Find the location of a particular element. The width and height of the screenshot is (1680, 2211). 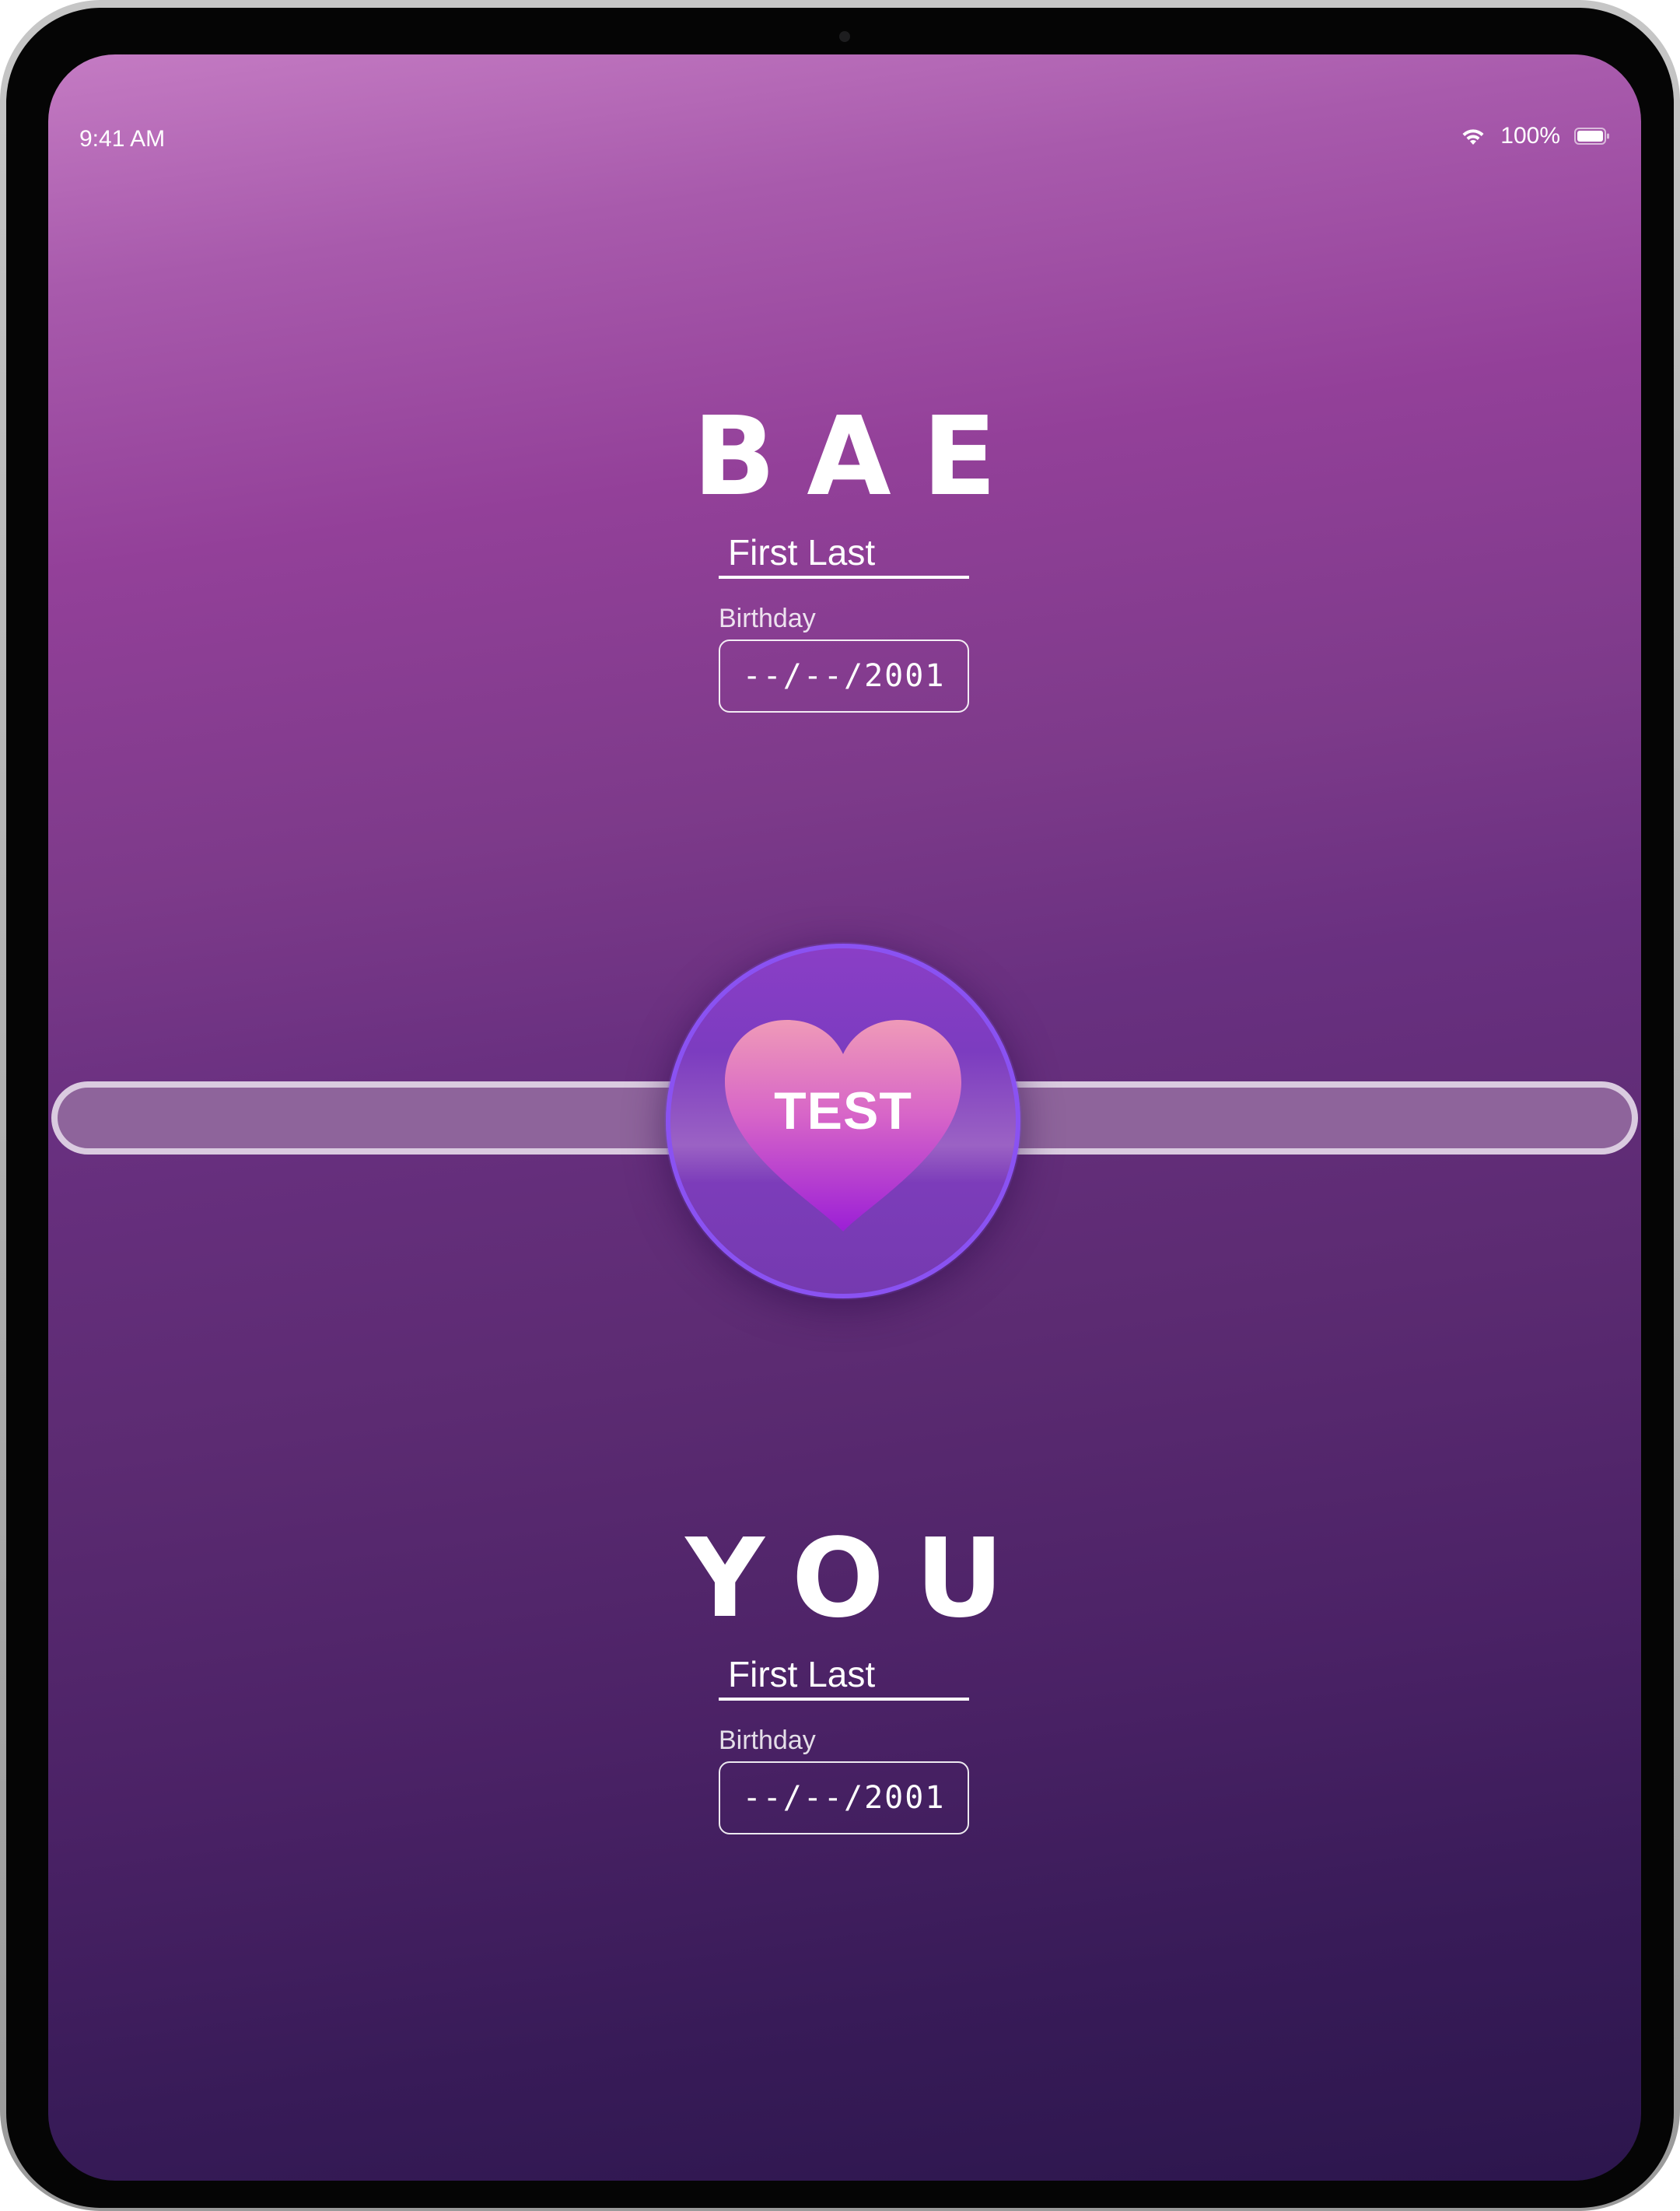

you-birthday-label: Birthday is located at coordinates (767, 1740).